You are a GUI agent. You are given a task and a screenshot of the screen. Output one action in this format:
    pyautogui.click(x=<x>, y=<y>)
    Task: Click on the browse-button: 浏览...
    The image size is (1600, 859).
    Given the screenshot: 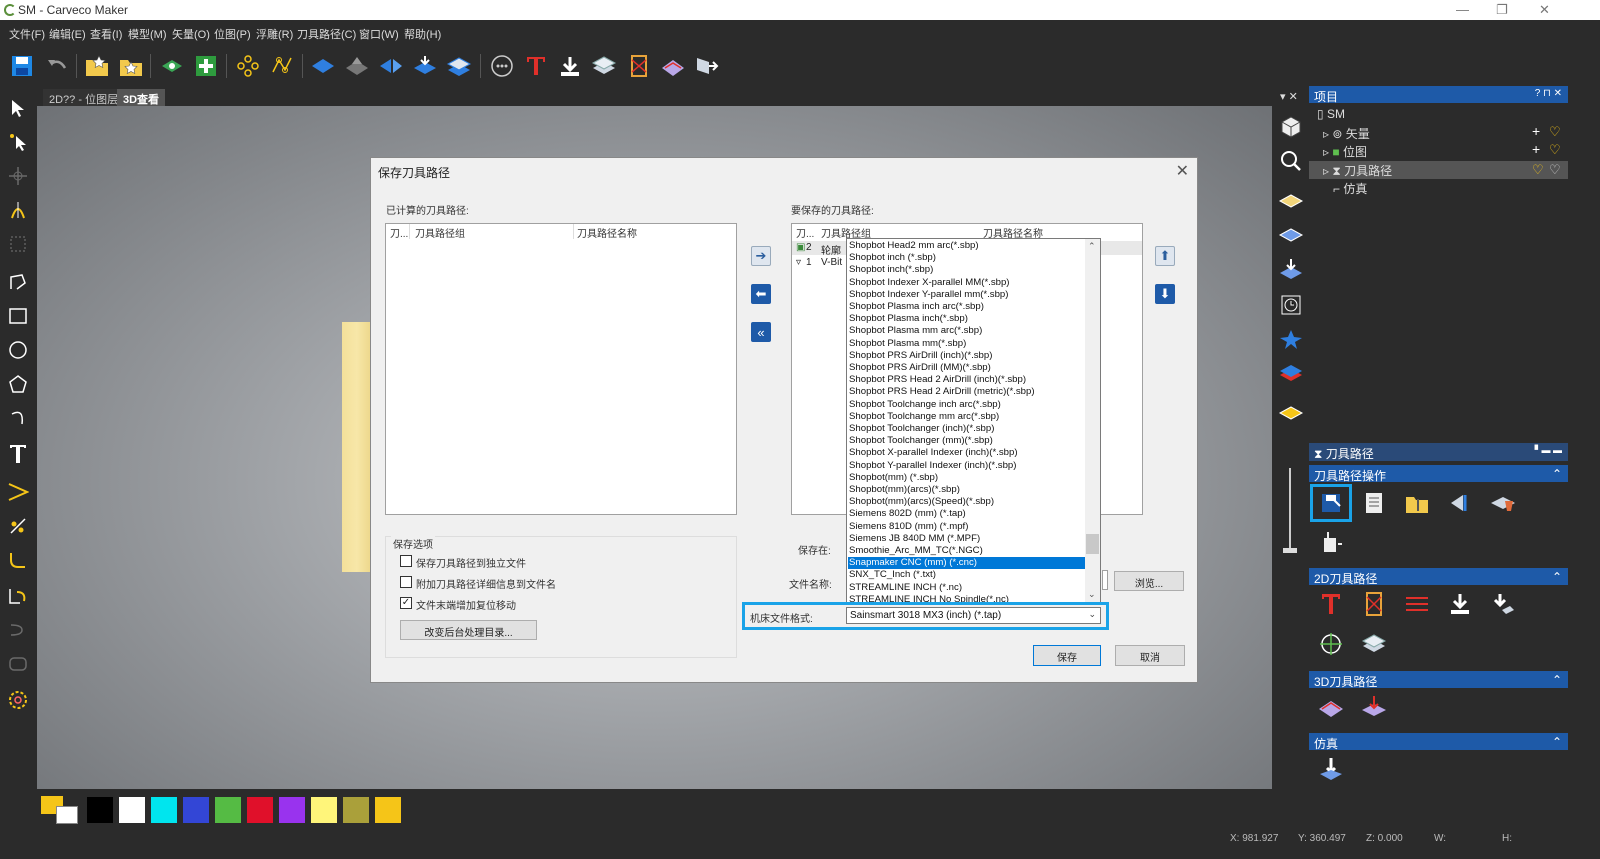 What is the action you would take?
    pyautogui.click(x=1149, y=581)
    